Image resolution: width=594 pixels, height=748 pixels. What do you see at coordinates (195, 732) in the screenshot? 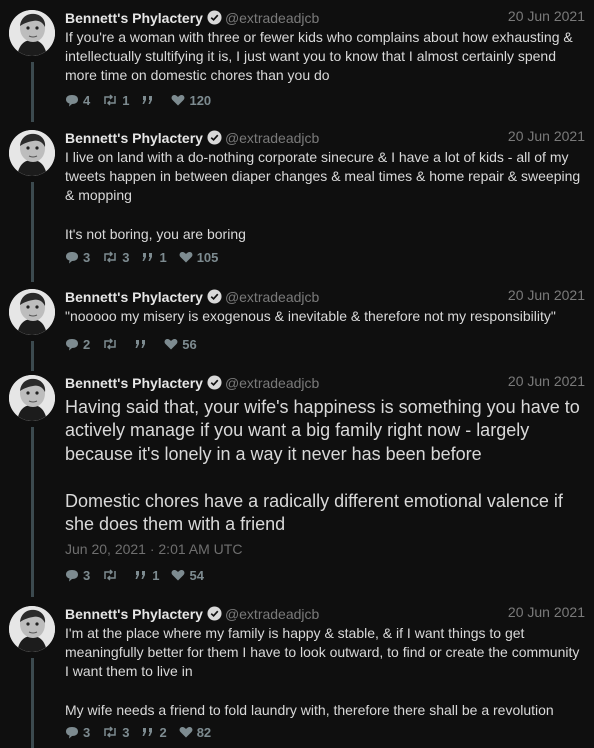
I see `like-button: 82` at bounding box center [195, 732].